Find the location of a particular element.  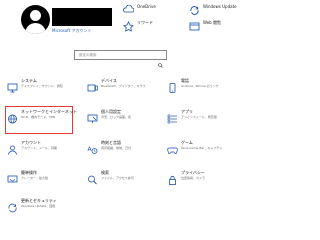

phone-icon is located at coordinates (172, 85).